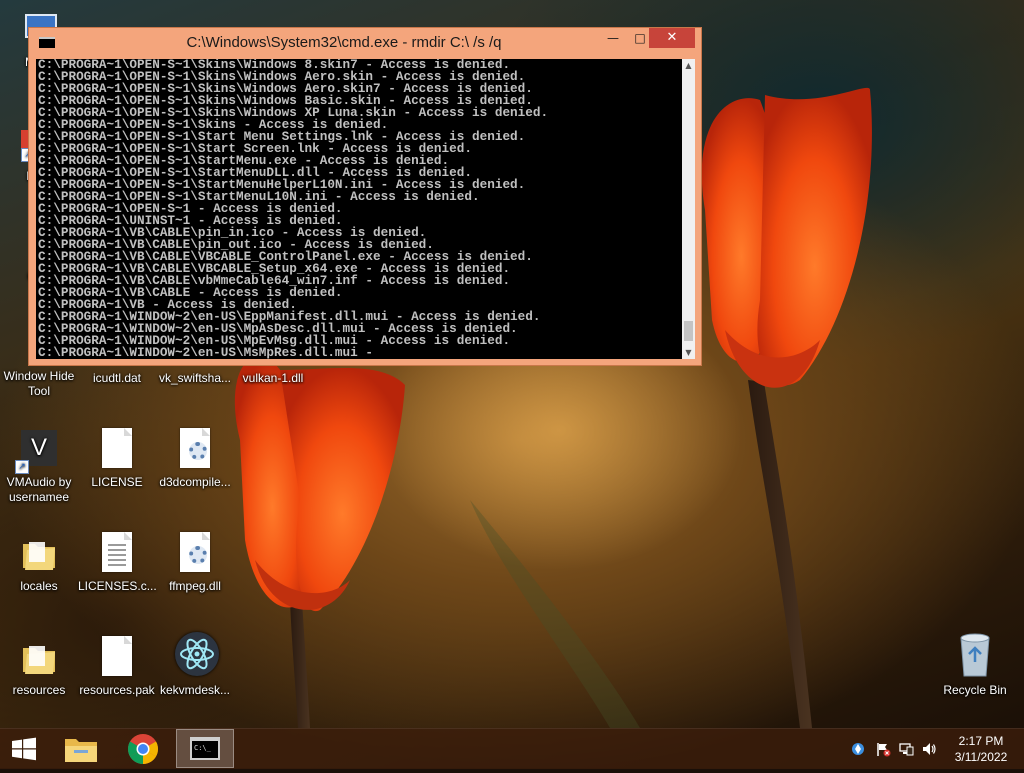 The height and width of the screenshot is (773, 1024). I want to click on file-explorer-icon, so click(81, 750).